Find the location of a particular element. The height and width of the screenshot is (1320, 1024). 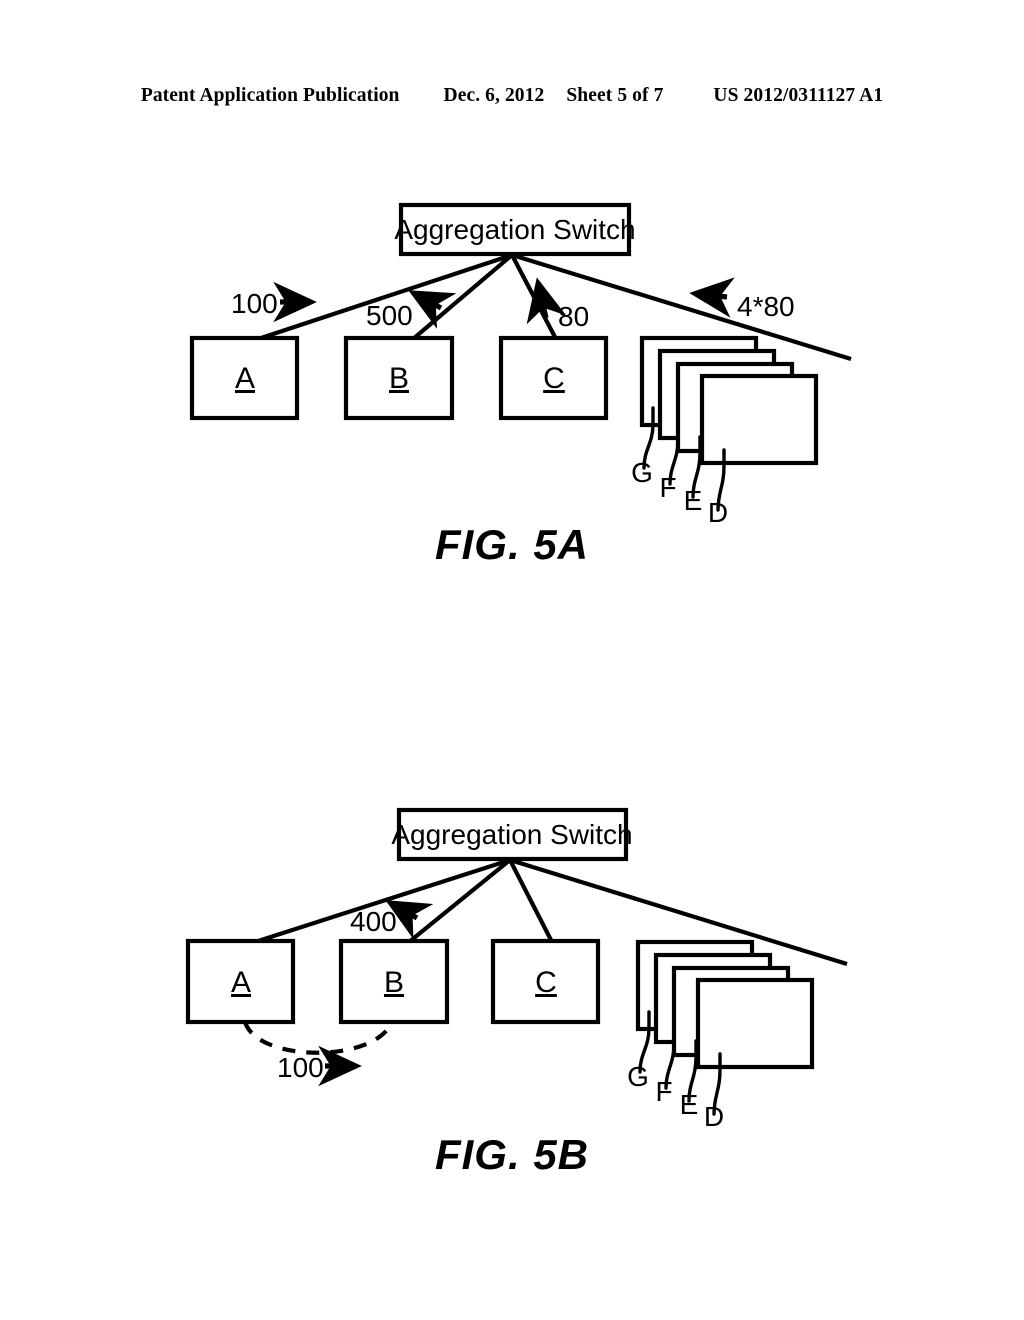

figure-5a-caption: FIG. 5A is located at coordinates (512, 544).